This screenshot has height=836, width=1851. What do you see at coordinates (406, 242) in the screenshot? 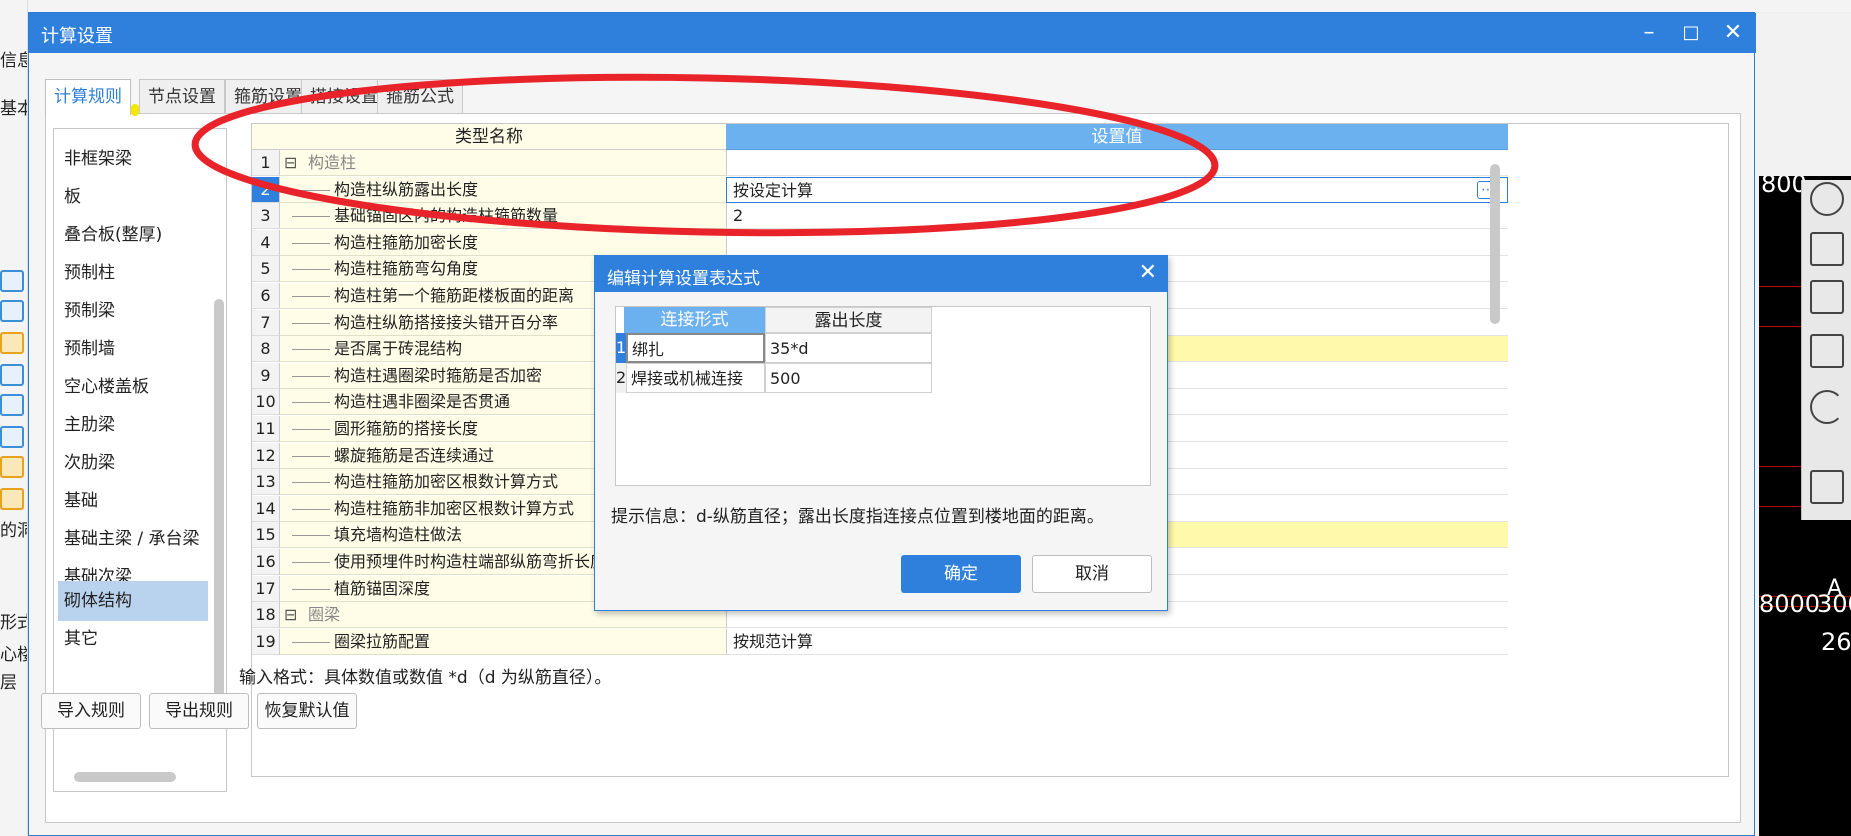
I see `setting-label: 构造柱箍筋加密长度` at bounding box center [406, 242].